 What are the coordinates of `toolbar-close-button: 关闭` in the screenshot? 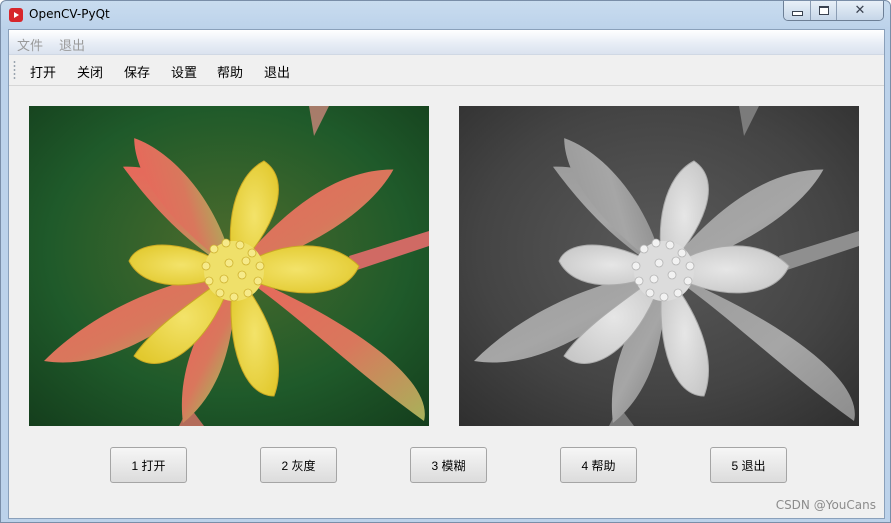 It's located at (90, 71).